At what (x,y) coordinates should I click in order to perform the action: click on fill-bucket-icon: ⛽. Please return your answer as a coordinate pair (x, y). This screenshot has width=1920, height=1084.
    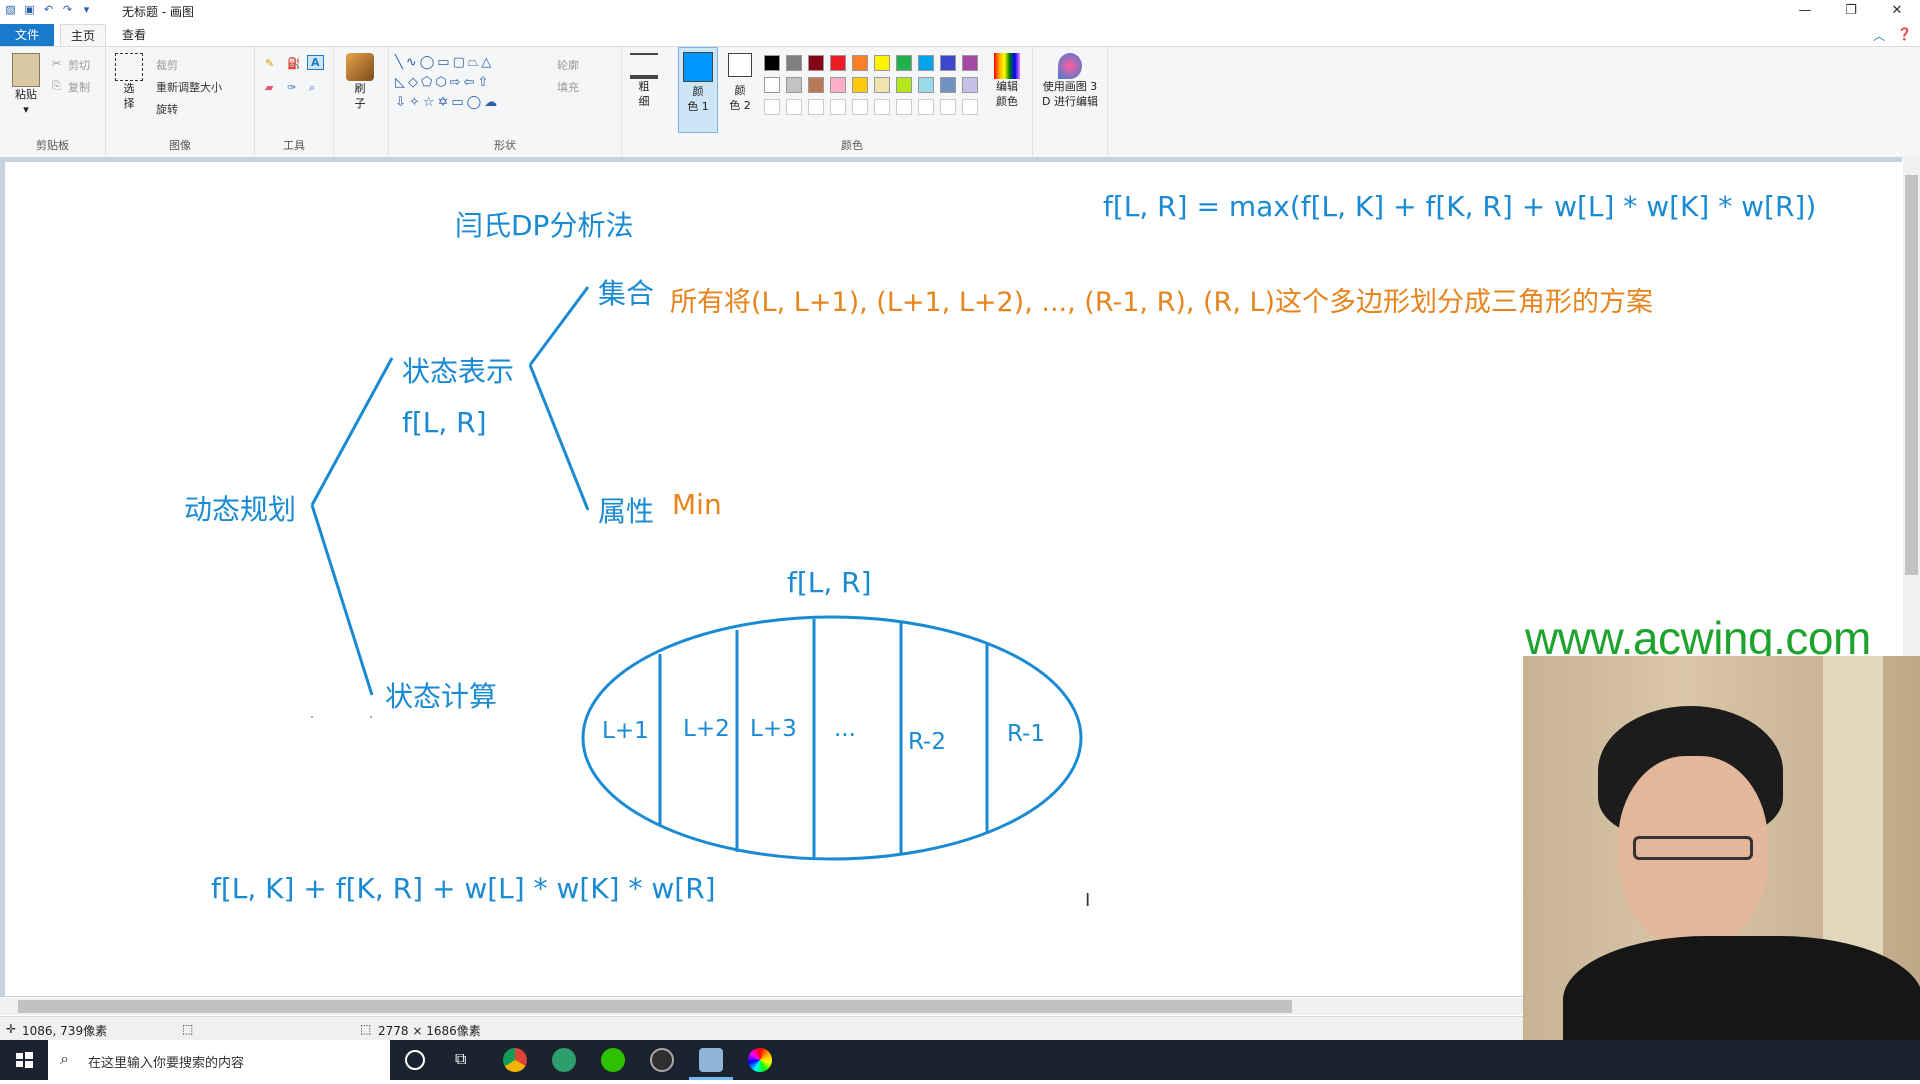
    Looking at the image, I should click on (294, 63).